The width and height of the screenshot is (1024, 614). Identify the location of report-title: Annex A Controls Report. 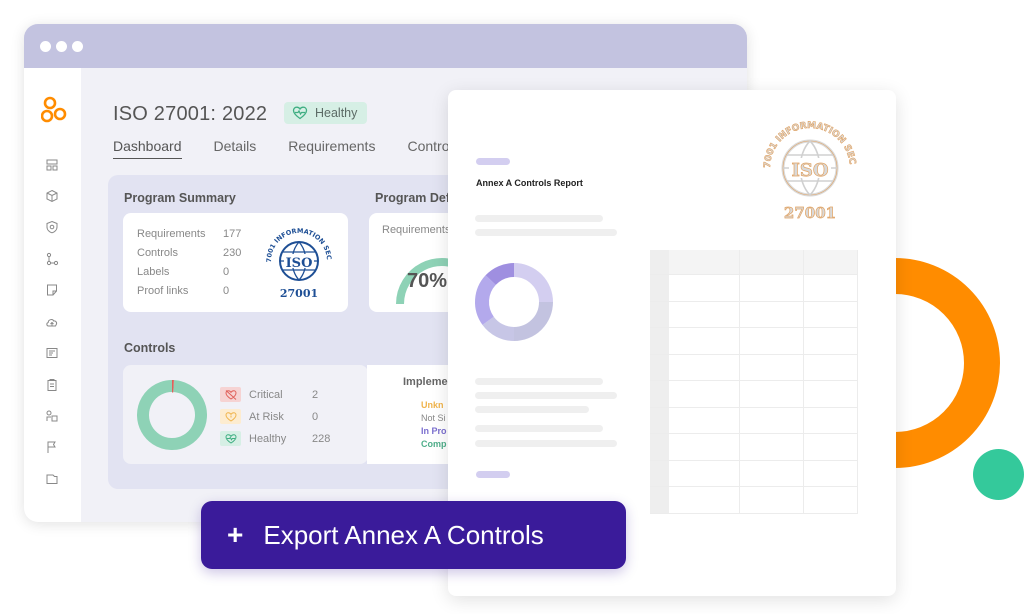
(529, 183).